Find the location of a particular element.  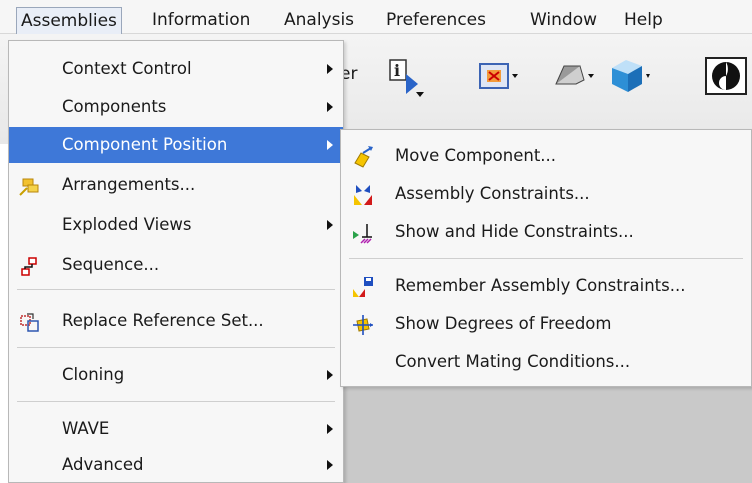

svg-text: i is located at coordinates (397, 70).